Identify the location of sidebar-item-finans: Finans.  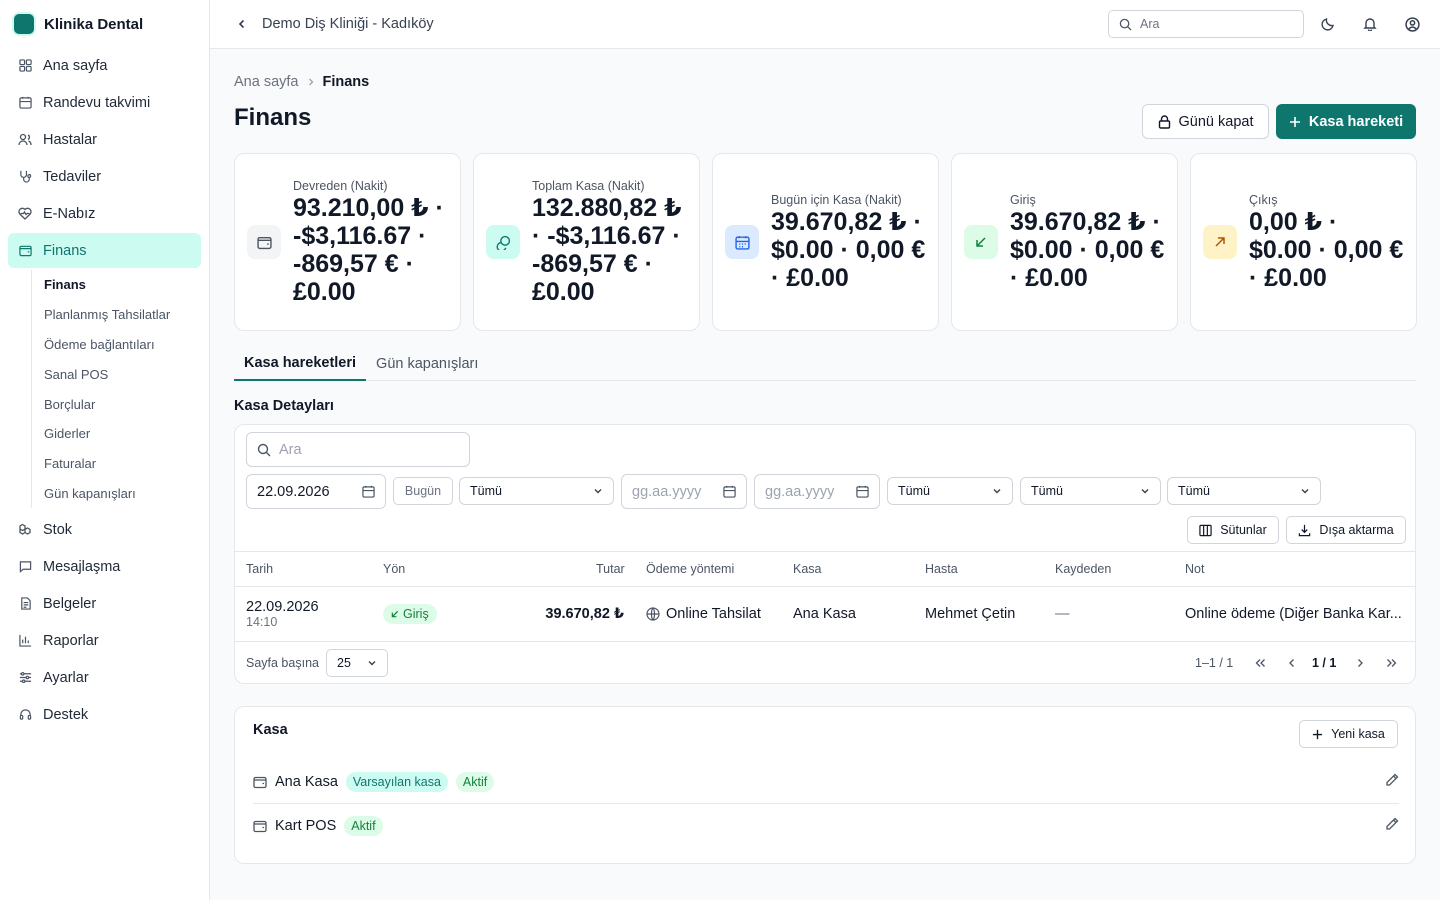
(104, 250).